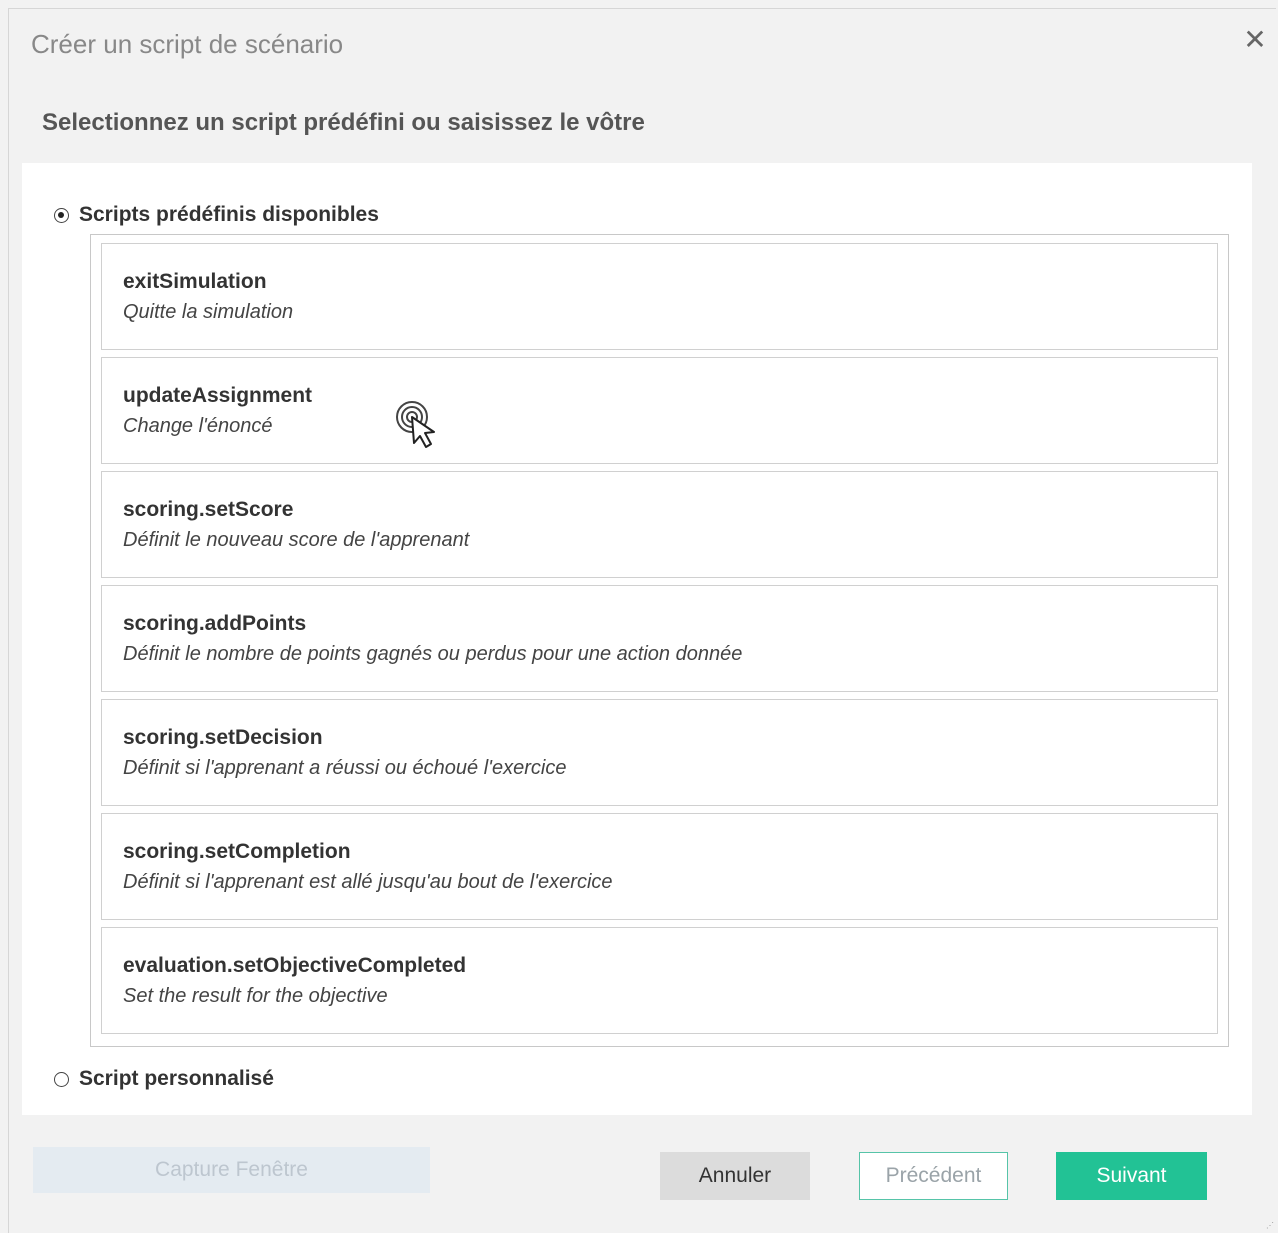  I want to click on script-description: Définit le nouveau score de l'apprenant, so click(296, 540).